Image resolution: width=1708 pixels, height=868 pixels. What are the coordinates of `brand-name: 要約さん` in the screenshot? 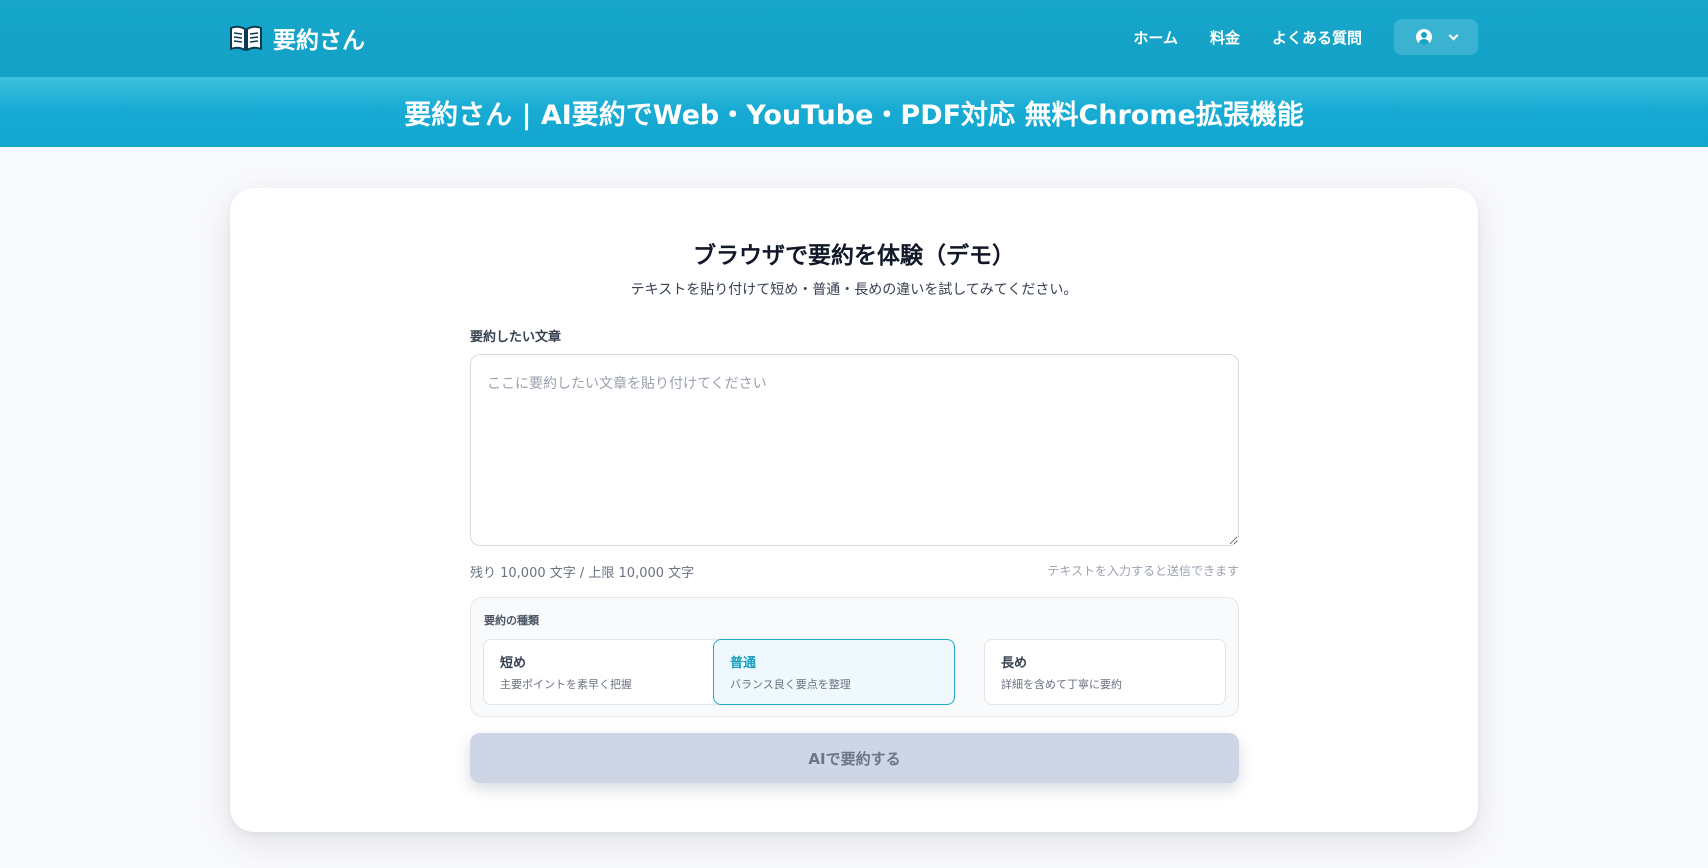 It's located at (319, 41).